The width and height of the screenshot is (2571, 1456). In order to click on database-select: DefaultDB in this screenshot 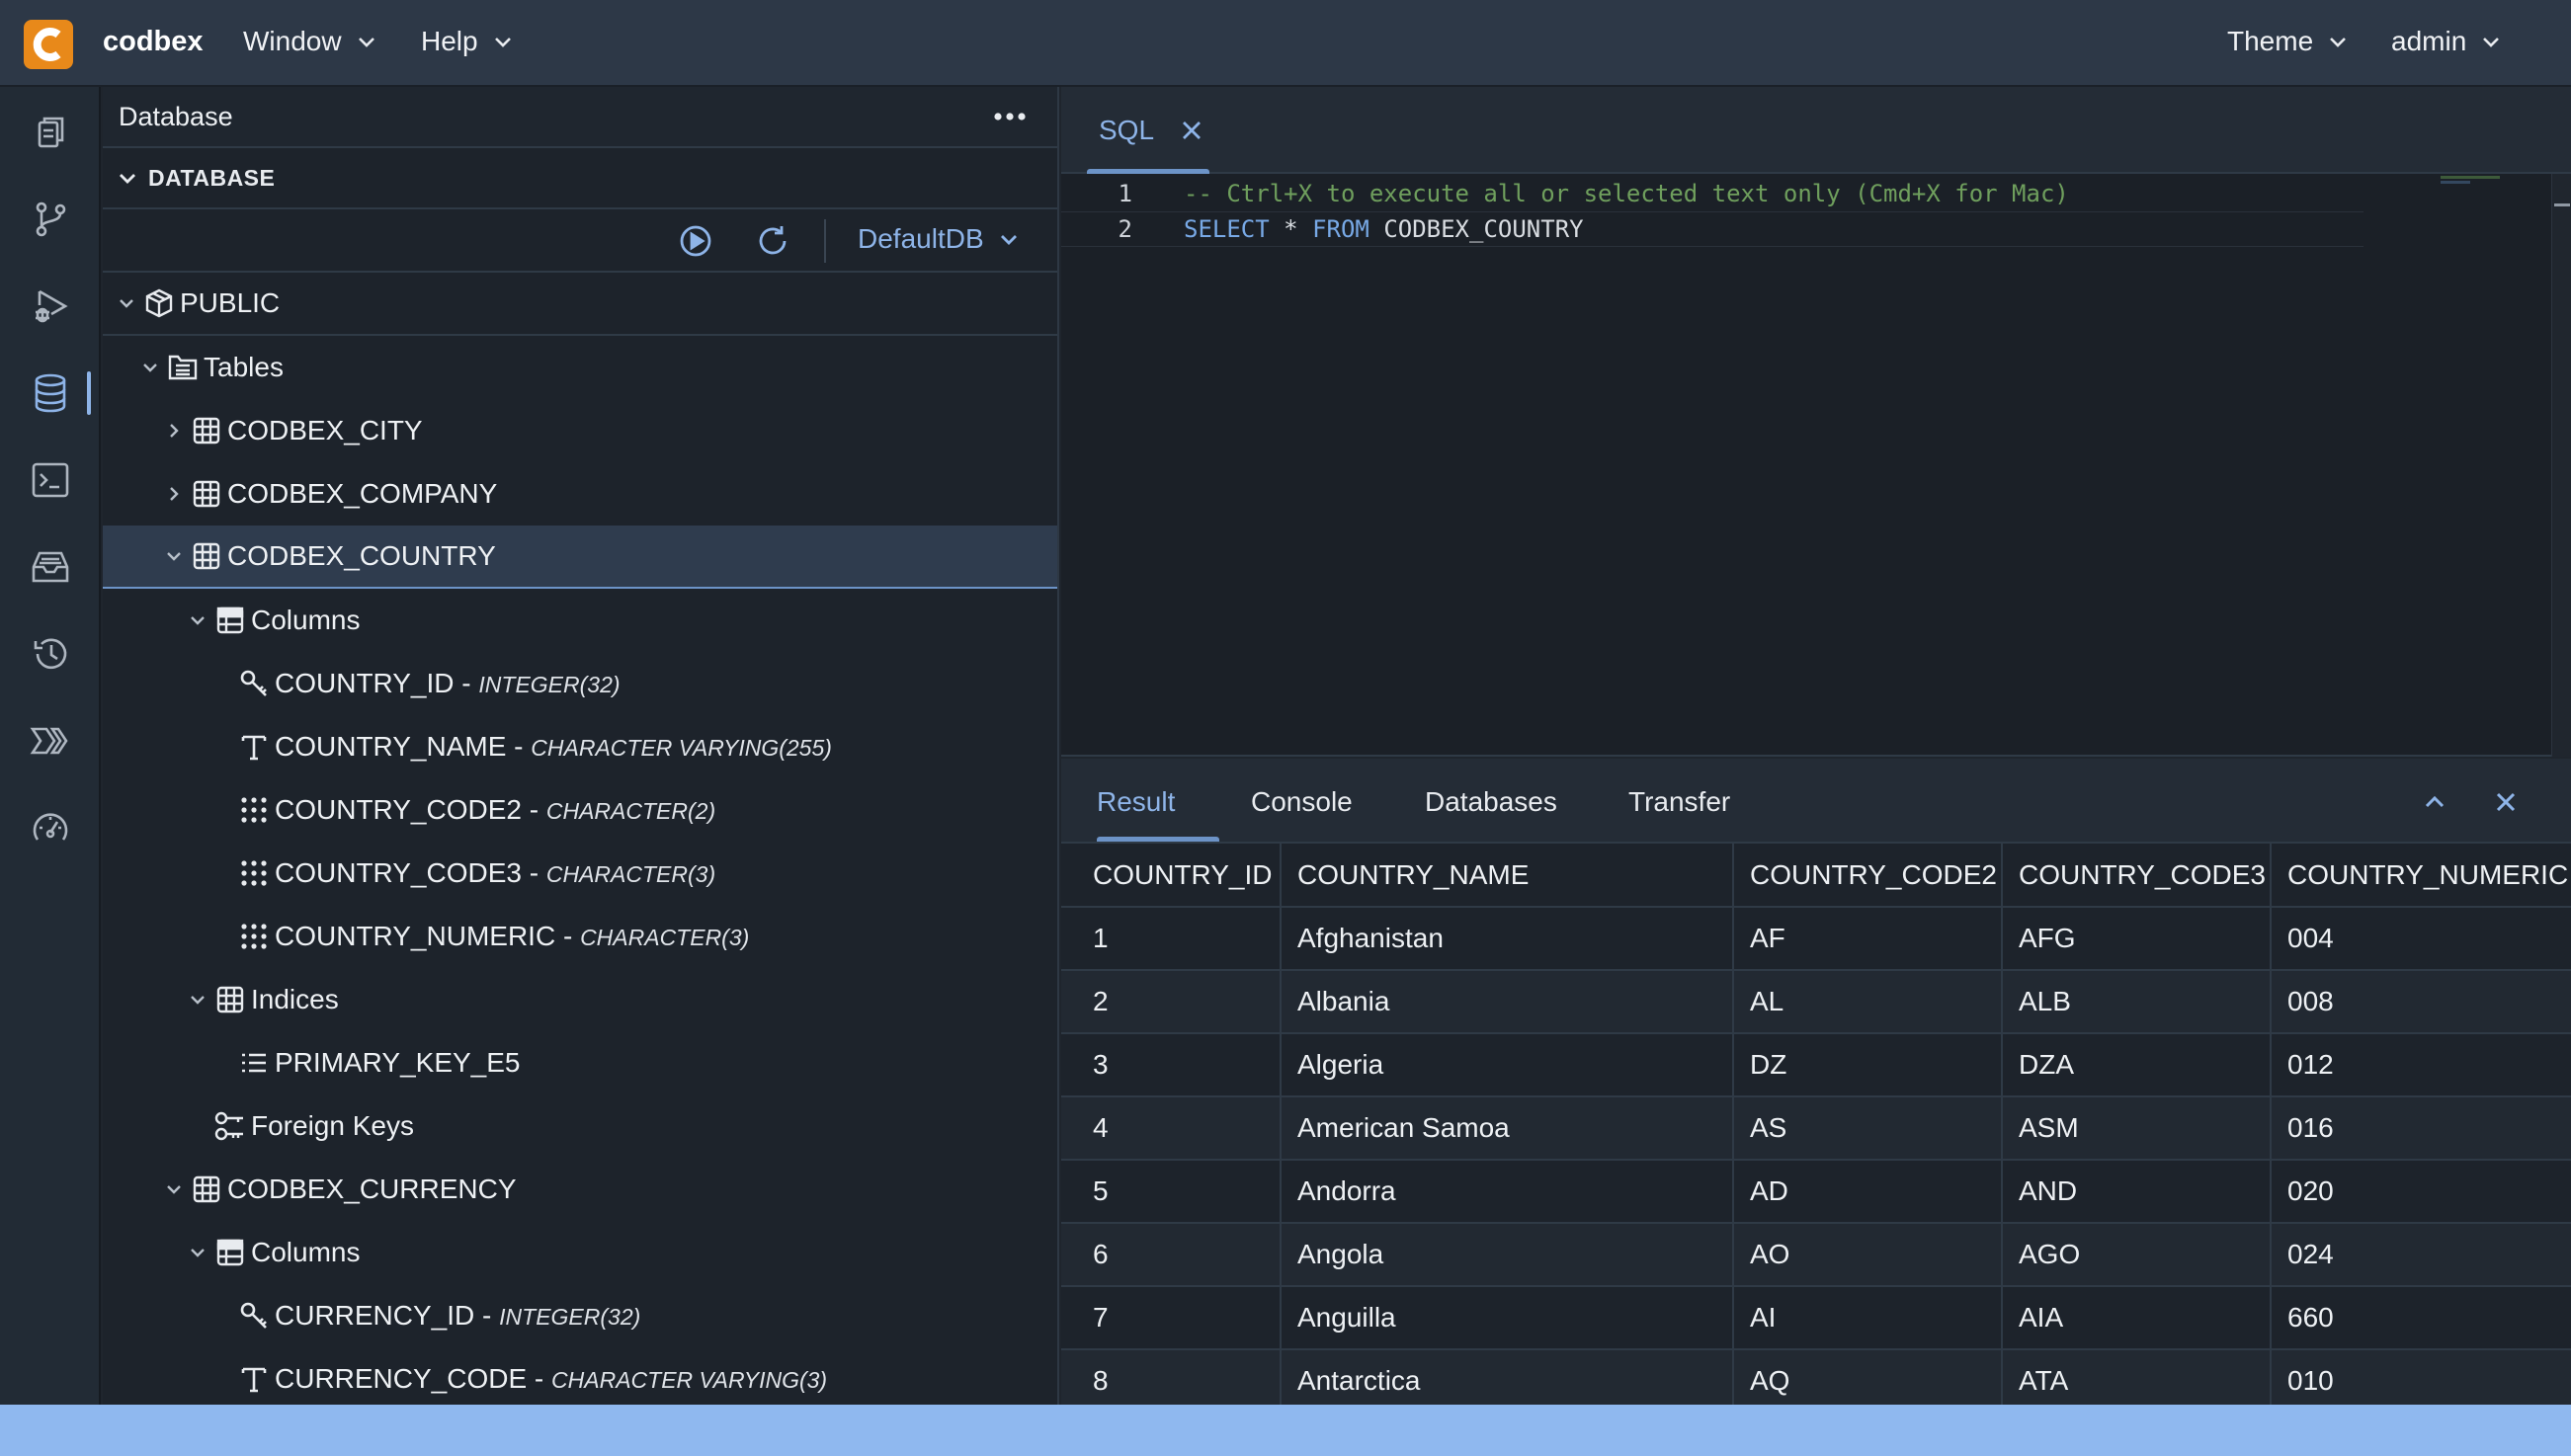, I will do `click(939, 239)`.